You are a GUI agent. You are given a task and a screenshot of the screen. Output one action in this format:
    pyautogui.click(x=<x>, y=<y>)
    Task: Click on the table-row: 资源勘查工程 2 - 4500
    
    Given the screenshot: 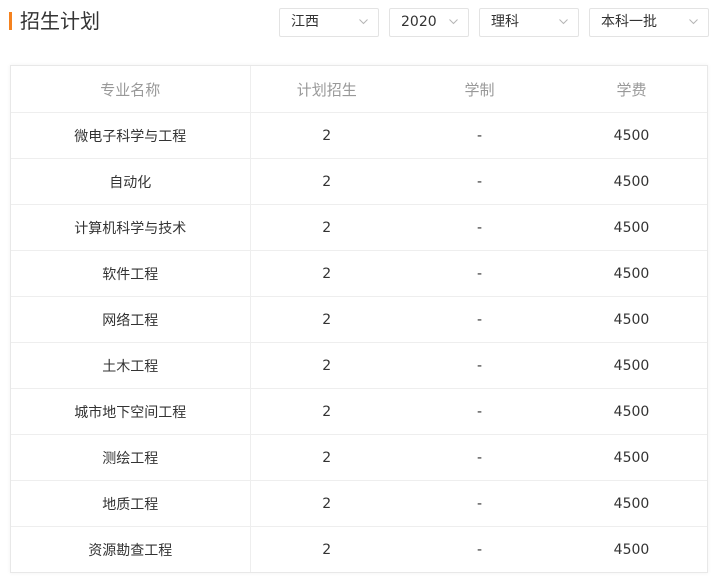 What is the action you would take?
    pyautogui.click(x=359, y=549)
    